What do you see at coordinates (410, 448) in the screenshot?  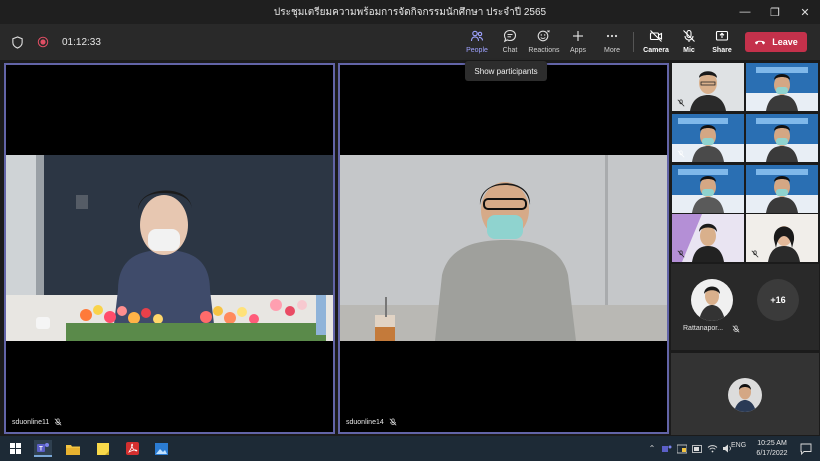 I see `windows-taskbar: T ⌃ ENG 10:25 AM 6/17/2022` at bounding box center [410, 448].